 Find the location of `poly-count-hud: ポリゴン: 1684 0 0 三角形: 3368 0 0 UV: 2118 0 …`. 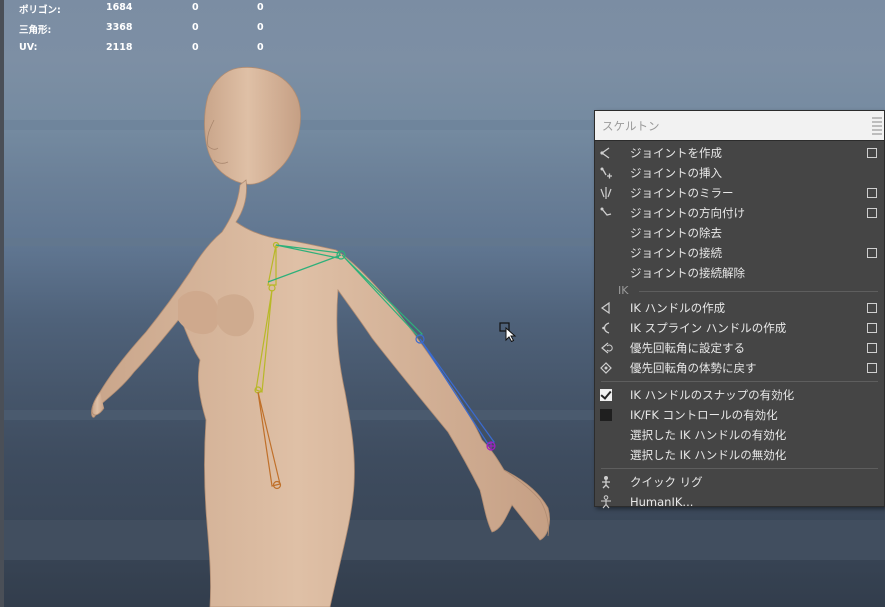

poly-count-hud: ポリゴン: 1684 0 0 三角形: 3368 0 0 UV: 2118 0 … is located at coordinates (149, 32).